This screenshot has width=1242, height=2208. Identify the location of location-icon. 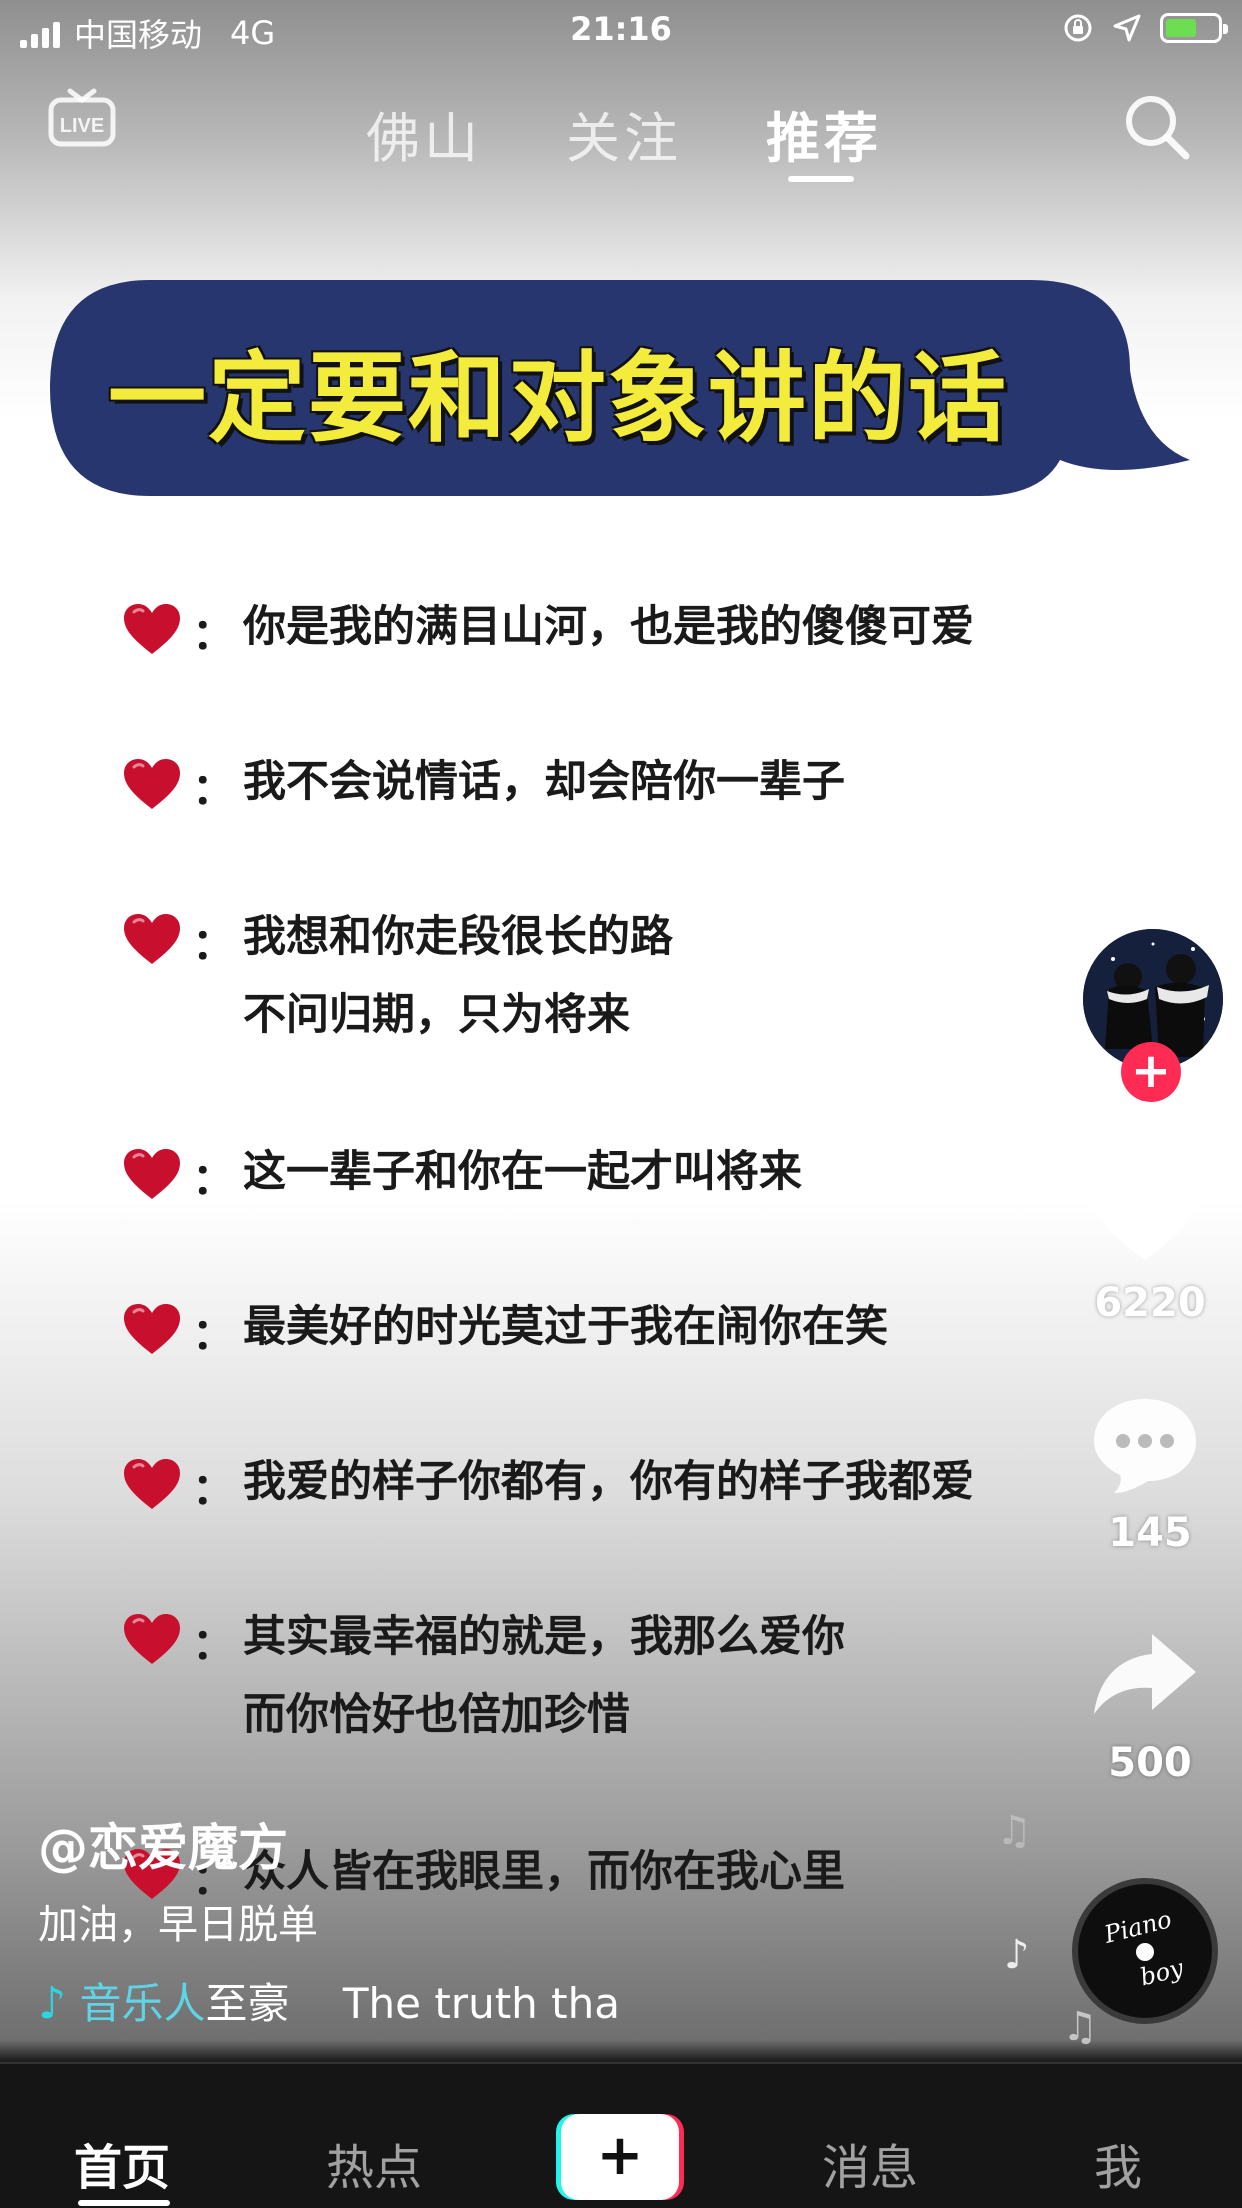
(1127, 28).